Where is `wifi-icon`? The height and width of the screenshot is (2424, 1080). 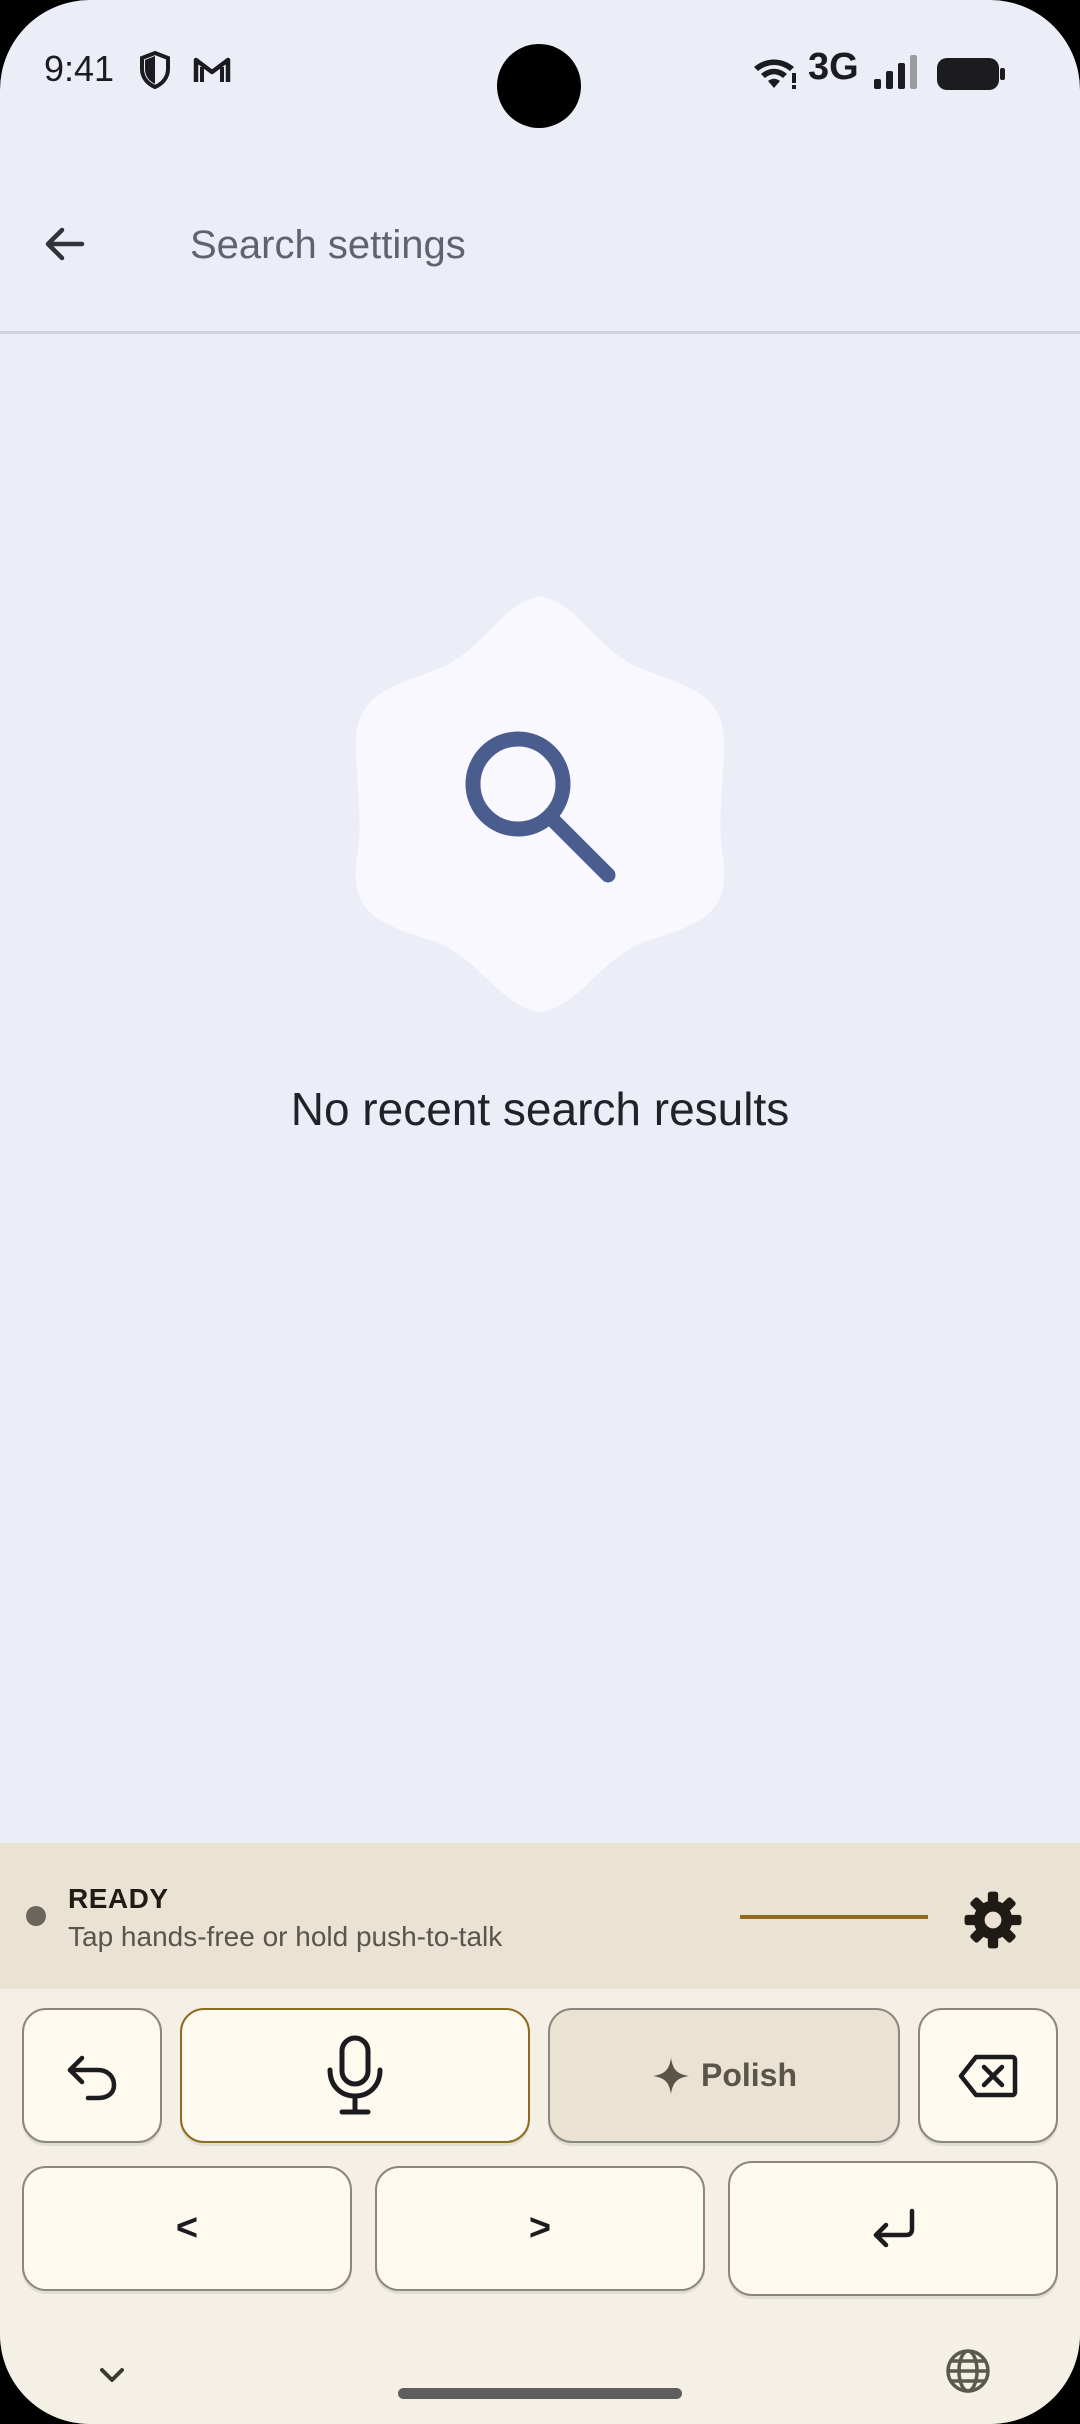
wifi-icon is located at coordinates (775, 74).